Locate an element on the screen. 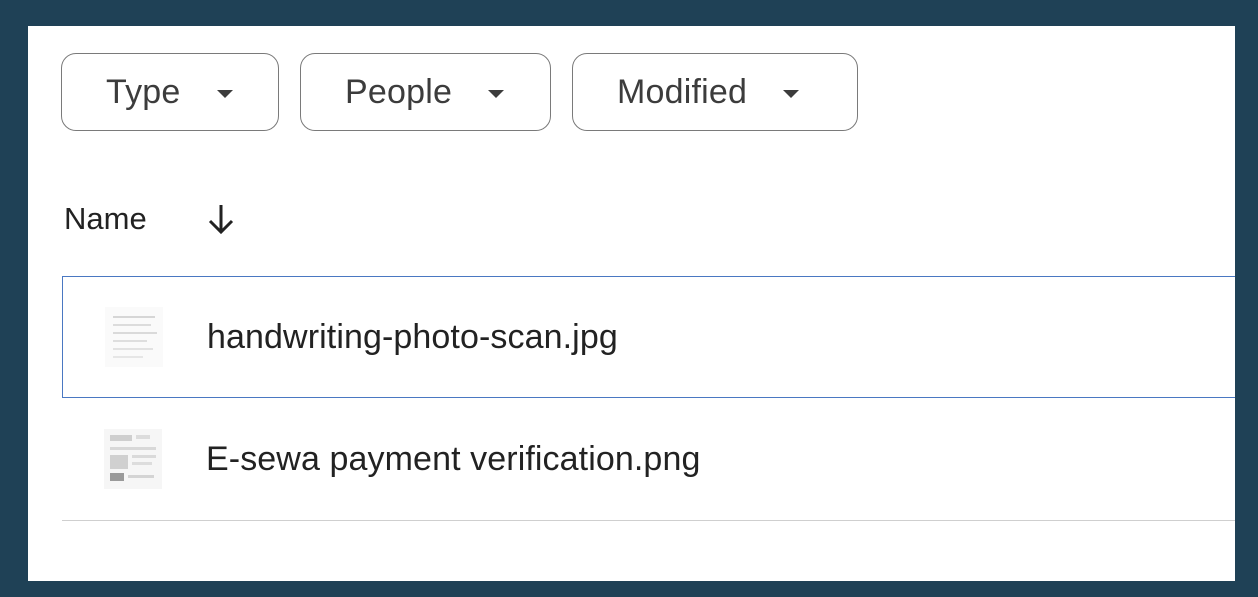 This screenshot has height=597, width=1258. modified-filter-chip: Modified is located at coordinates (715, 92).